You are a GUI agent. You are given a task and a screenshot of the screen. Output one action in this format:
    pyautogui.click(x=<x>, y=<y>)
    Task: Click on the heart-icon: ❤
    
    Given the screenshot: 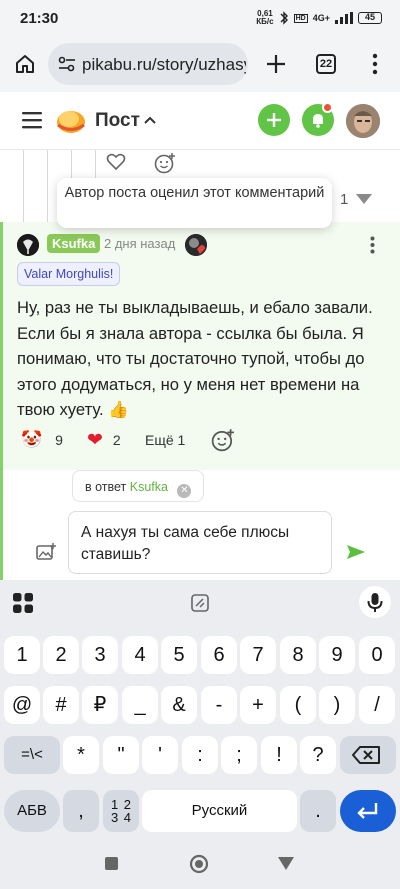 What is the action you would take?
    pyautogui.click(x=95, y=440)
    